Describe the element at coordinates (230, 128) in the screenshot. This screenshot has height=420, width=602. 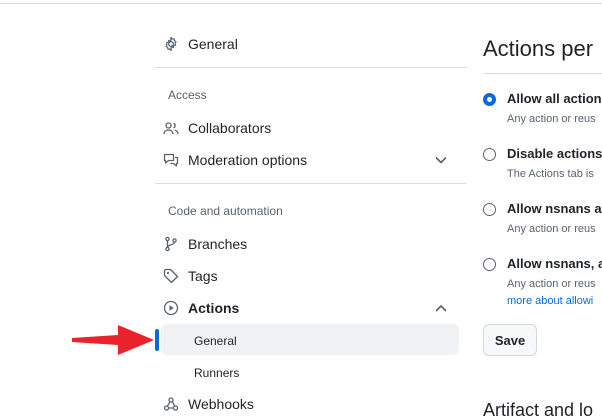
I see `sidebar-item-label: Collaborators` at that location.